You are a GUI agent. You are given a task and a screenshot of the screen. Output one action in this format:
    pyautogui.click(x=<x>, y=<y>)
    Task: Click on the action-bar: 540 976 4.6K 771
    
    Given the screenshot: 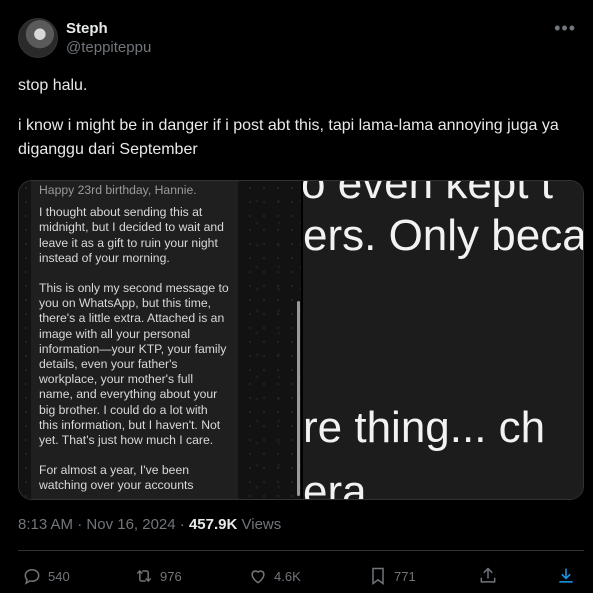 What is the action you would take?
    pyautogui.click(x=303, y=577)
    